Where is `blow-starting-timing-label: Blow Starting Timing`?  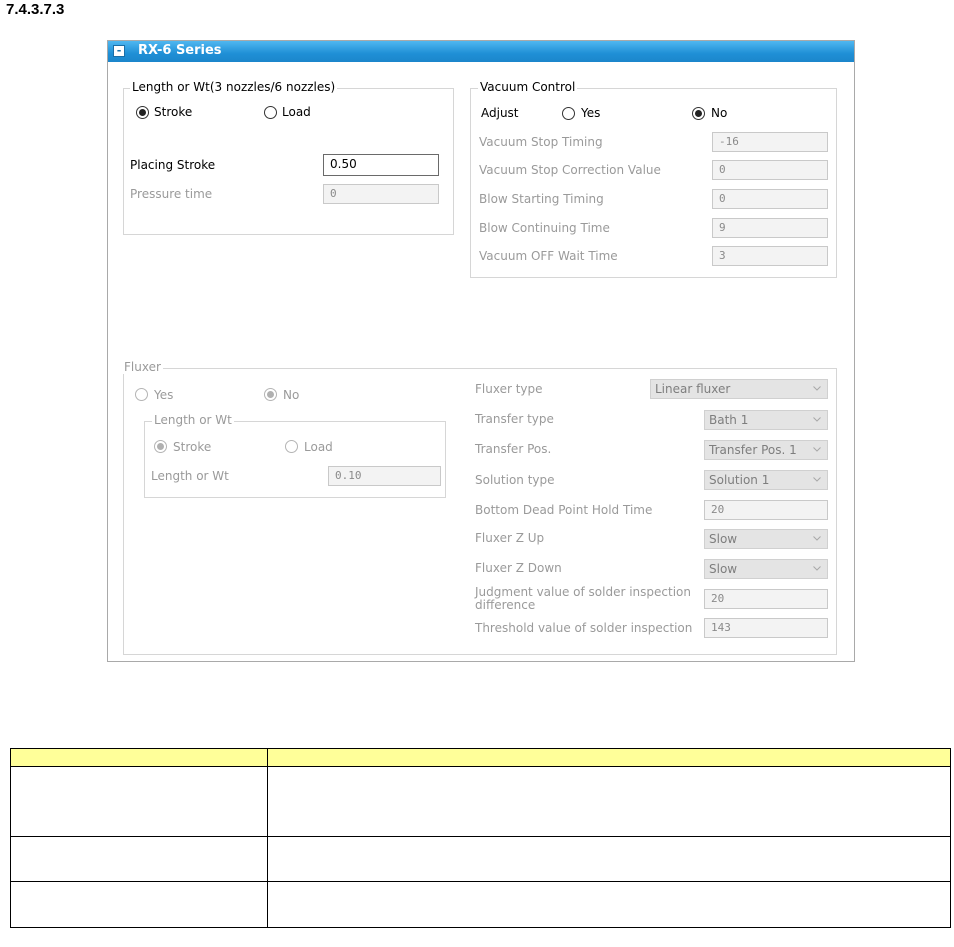
blow-starting-timing-label: Blow Starting Timing is located at coordinates (541, 199).